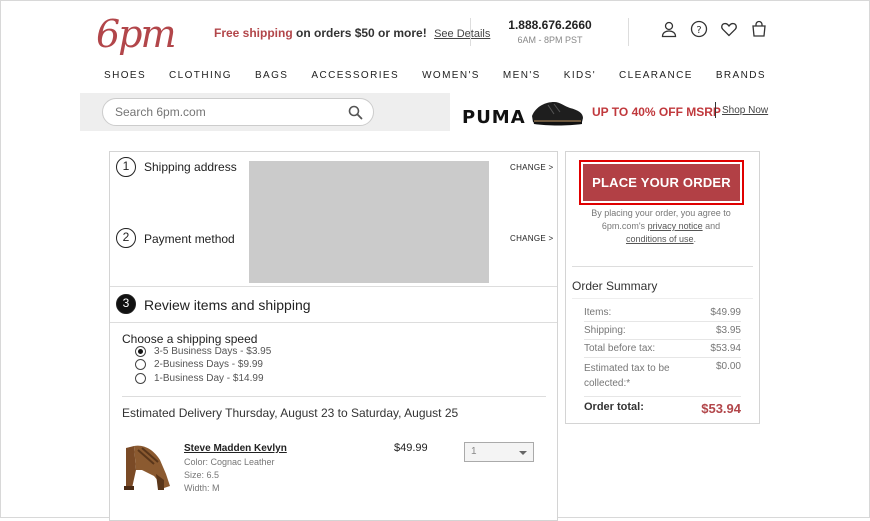  Describe the element at coordinates (253, 33) in the screenshot. I see `promo-highlight: Free shipping` at that location.